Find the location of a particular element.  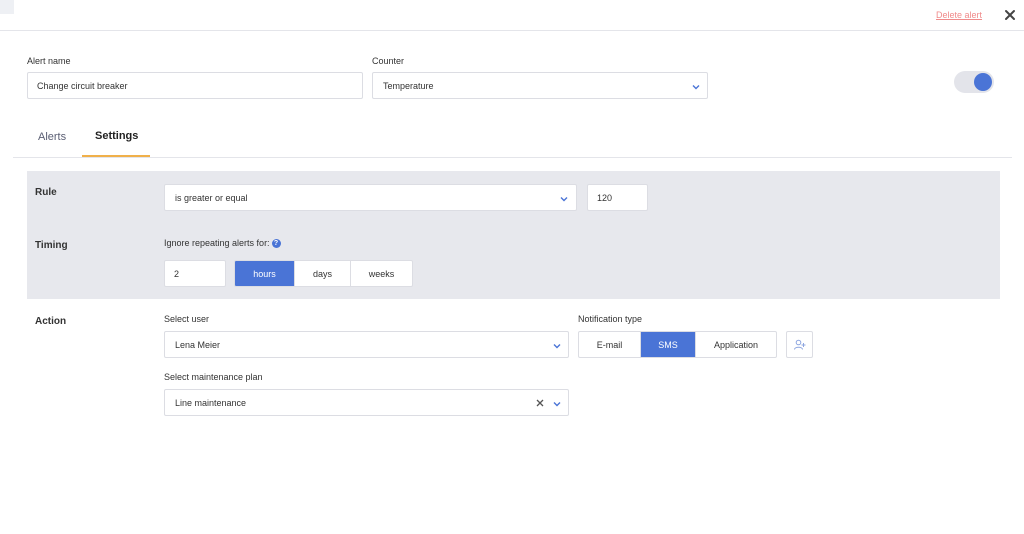

action-title: Action is located at coordinates (51, 321).